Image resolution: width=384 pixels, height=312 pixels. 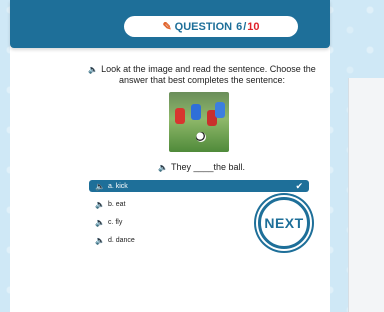 I want to click on question-word: QUESTION, so click(x=203, y=26).